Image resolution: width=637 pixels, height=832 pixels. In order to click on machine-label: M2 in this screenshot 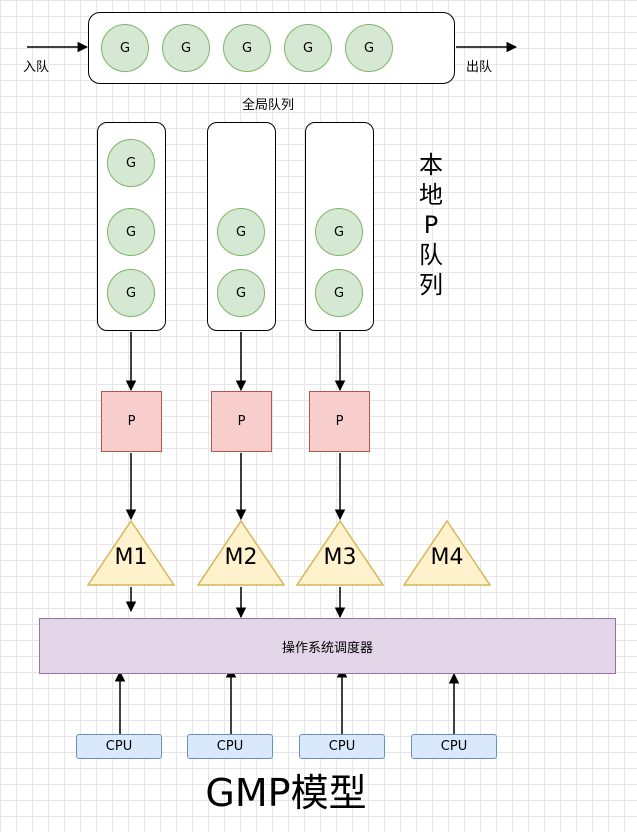, I will do `click(241, 557)`.